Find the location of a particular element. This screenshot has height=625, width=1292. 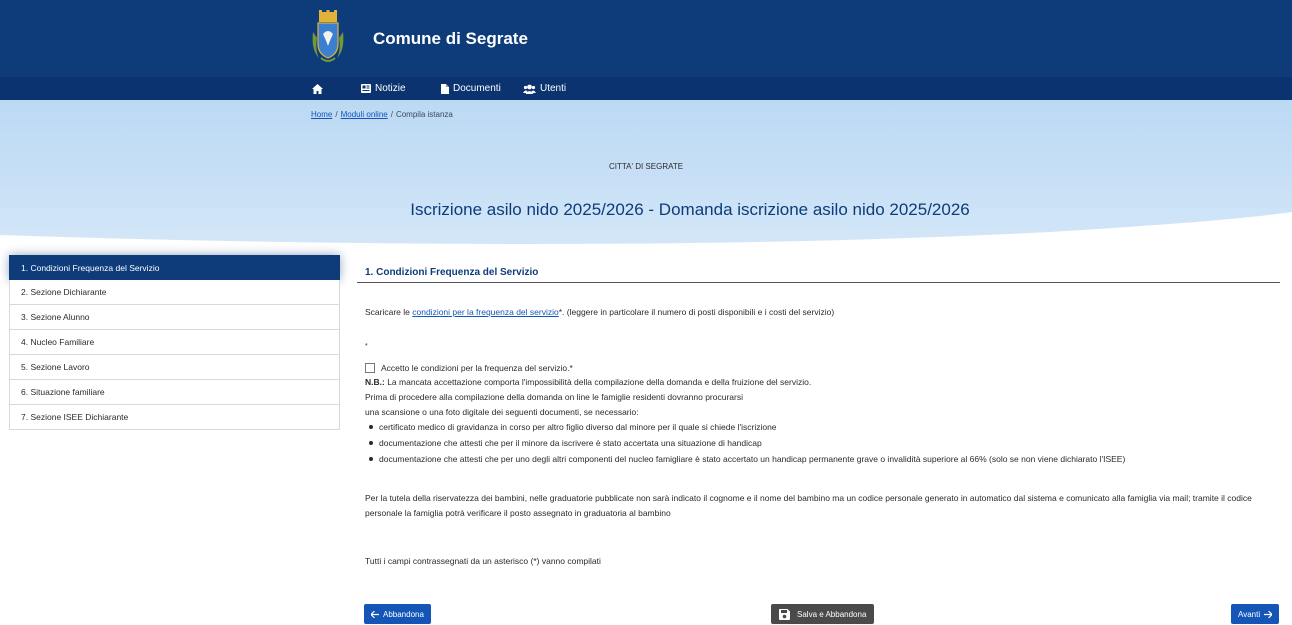

save-abandon-button-label: Salva e Abbandona is located at coordinates (832, 614).